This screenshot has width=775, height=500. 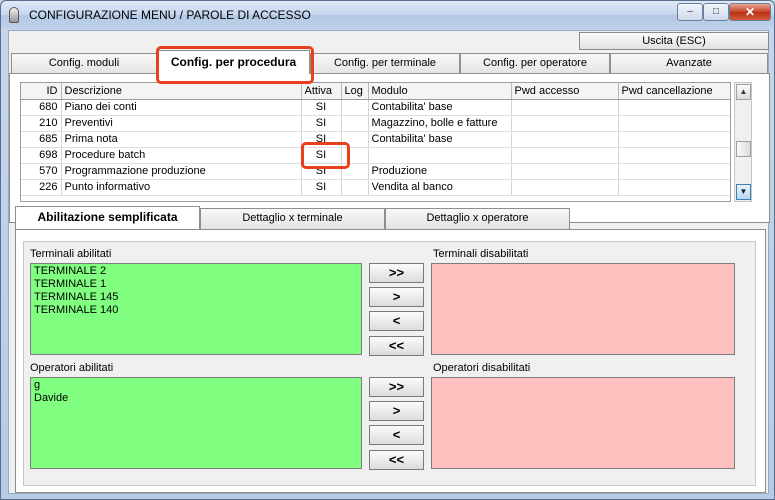 What do you see at coordinates (84, 63) in the screenshot?
I see `tab-config-moduli: Config. moduli` at bounding box center [84, 63].